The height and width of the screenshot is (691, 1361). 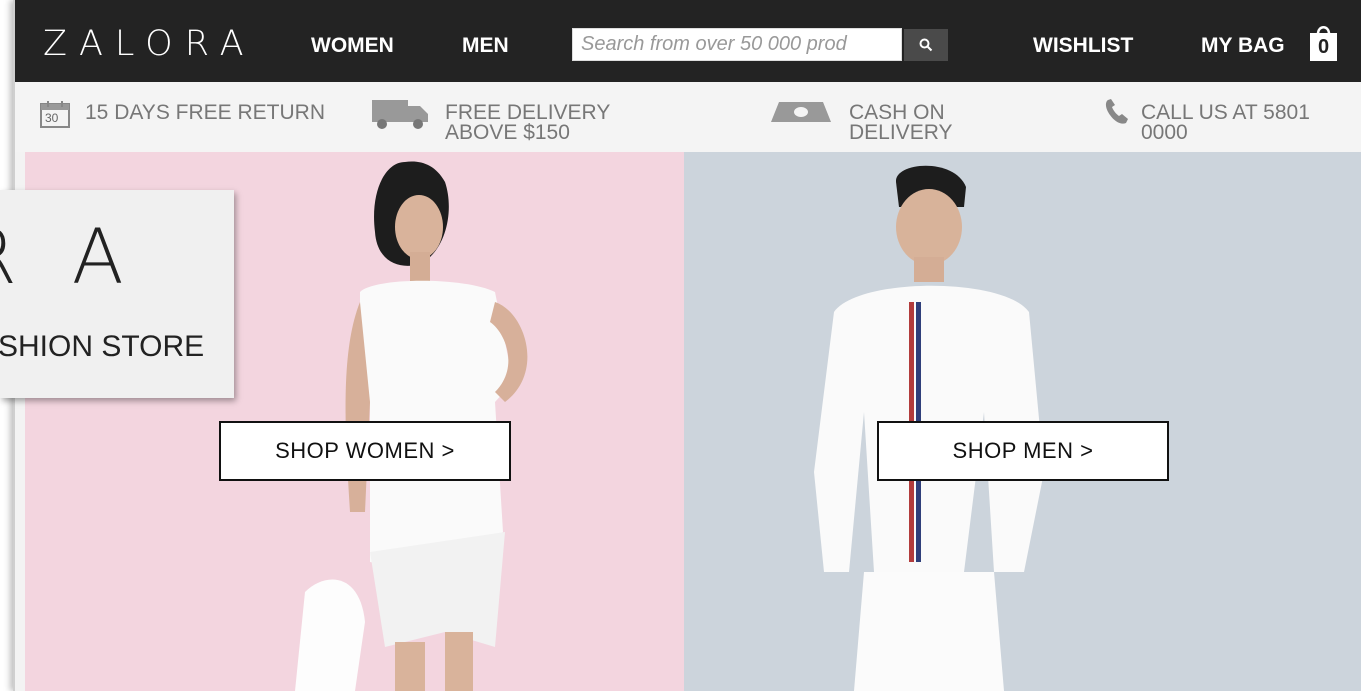 I want to click on bag-count: 0, so click(x=1323, y=47).